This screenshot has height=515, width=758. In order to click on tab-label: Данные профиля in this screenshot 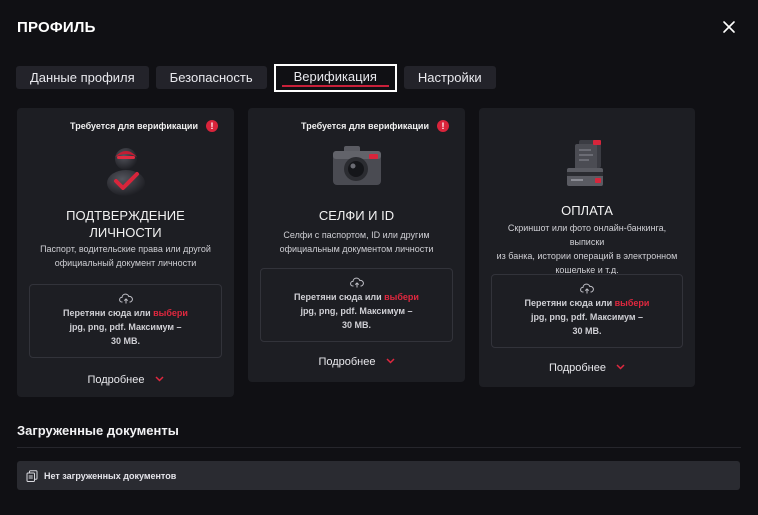, I will do `click(82, 77)`.